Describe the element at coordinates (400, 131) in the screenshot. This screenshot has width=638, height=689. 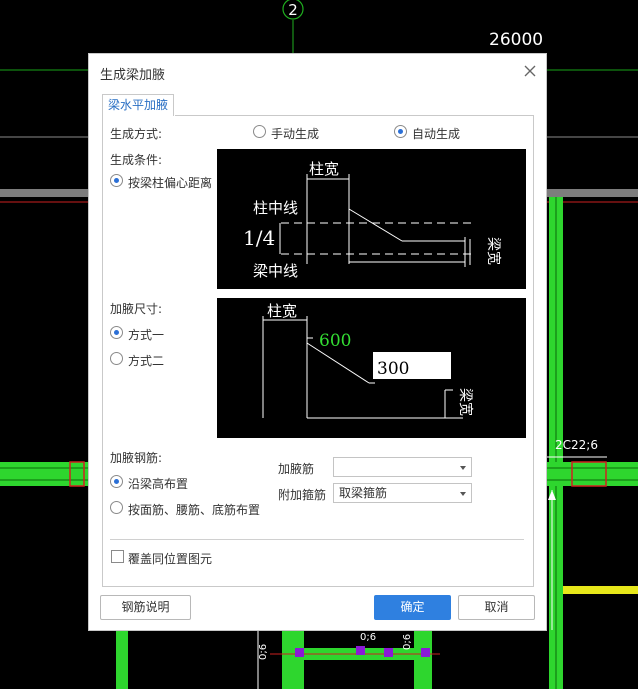
I see `auto-generate-radio` at that location.